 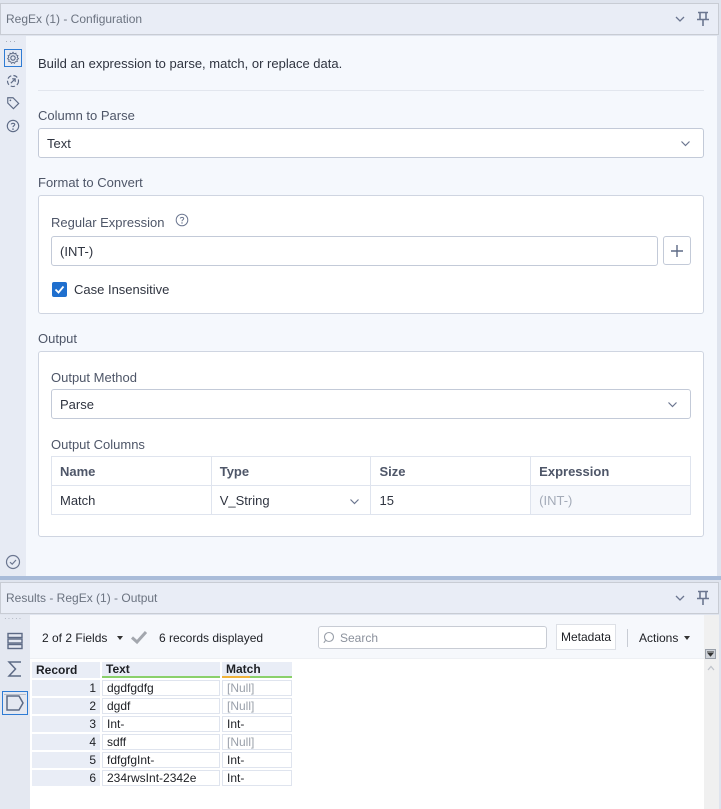 What do you see at coordinates (66, 760) in the screenshot?
I see `grid-cell-record: 5` at bounding box center [66, 760].